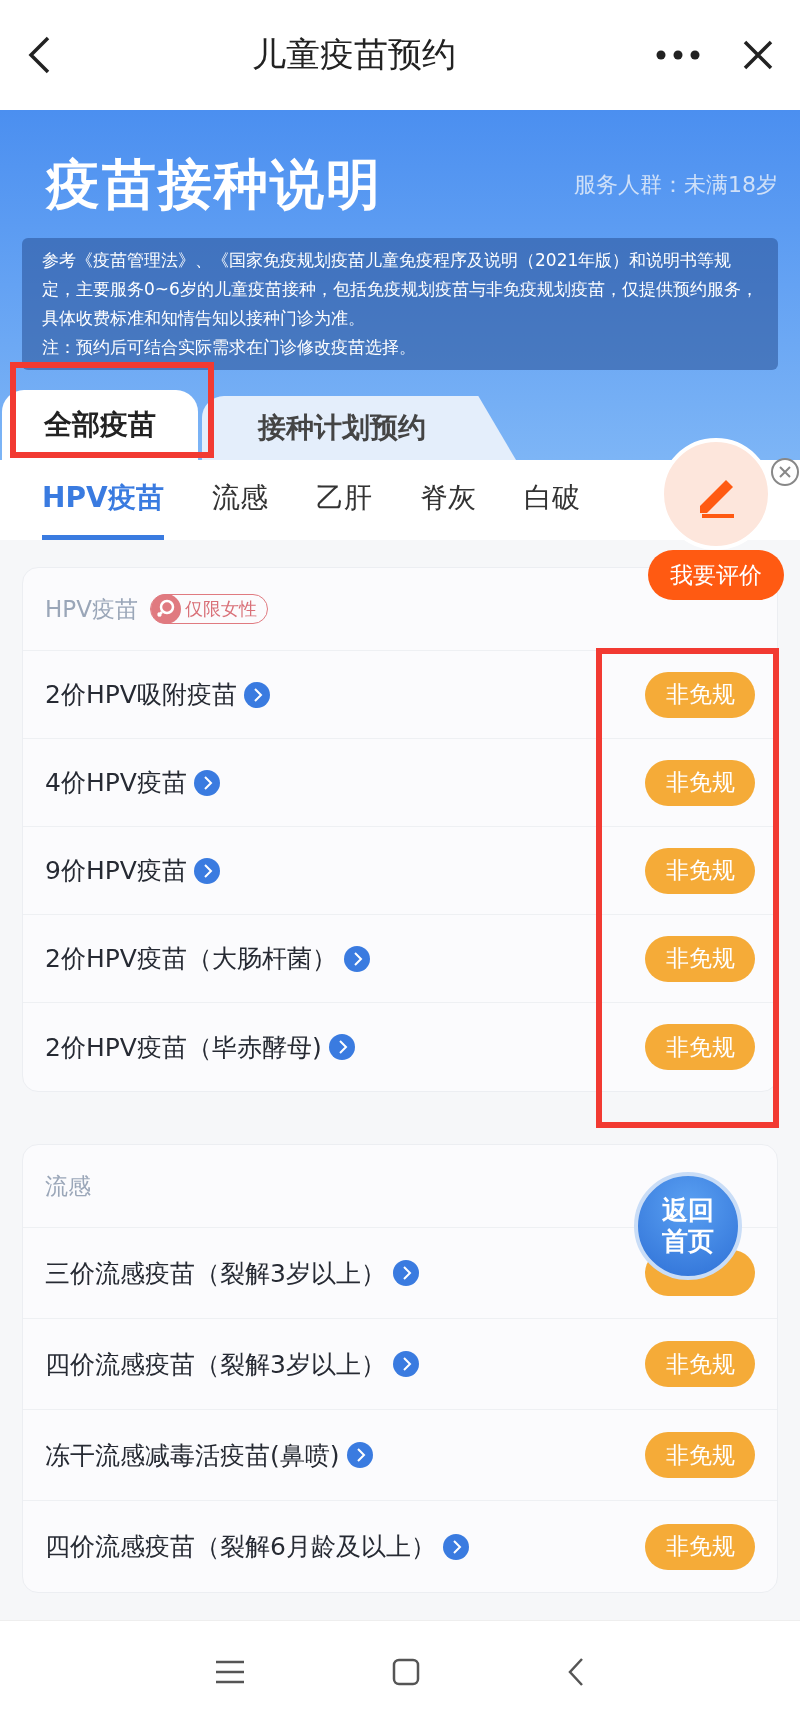 The width and height of the screenshot is (800, 1722). Describe the element at coordinates (141, 695) in the screenshot. I see `vaccine-name: 2价HPV吸附疫苗` at that location.